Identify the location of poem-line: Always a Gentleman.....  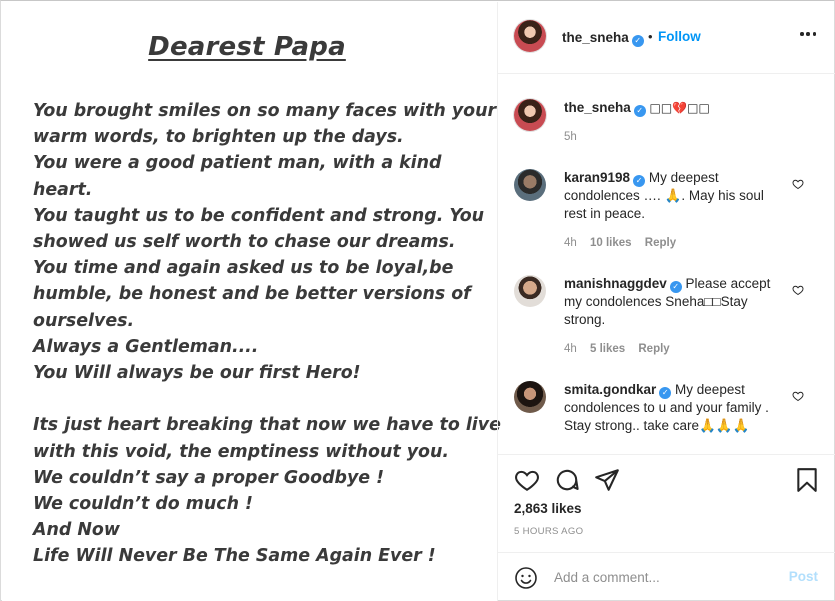
(146, 346).